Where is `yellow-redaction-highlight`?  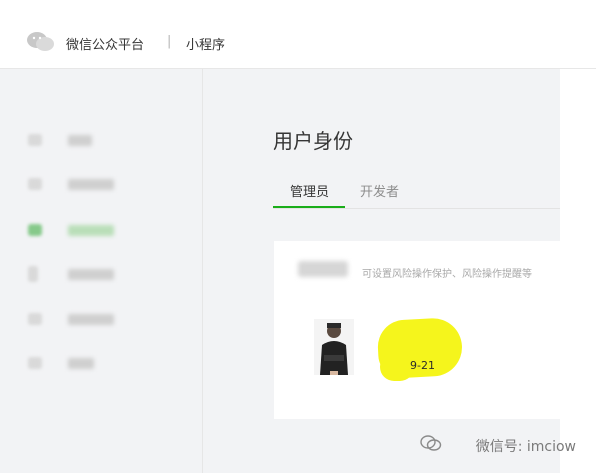 yellow-redaction-highlight is located at coordinates (397, 367).